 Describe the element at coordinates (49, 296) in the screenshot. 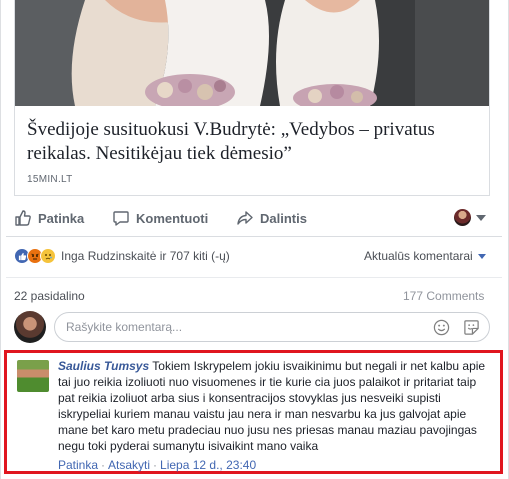

I see `shares-count: 22 pasidalino` at that location.